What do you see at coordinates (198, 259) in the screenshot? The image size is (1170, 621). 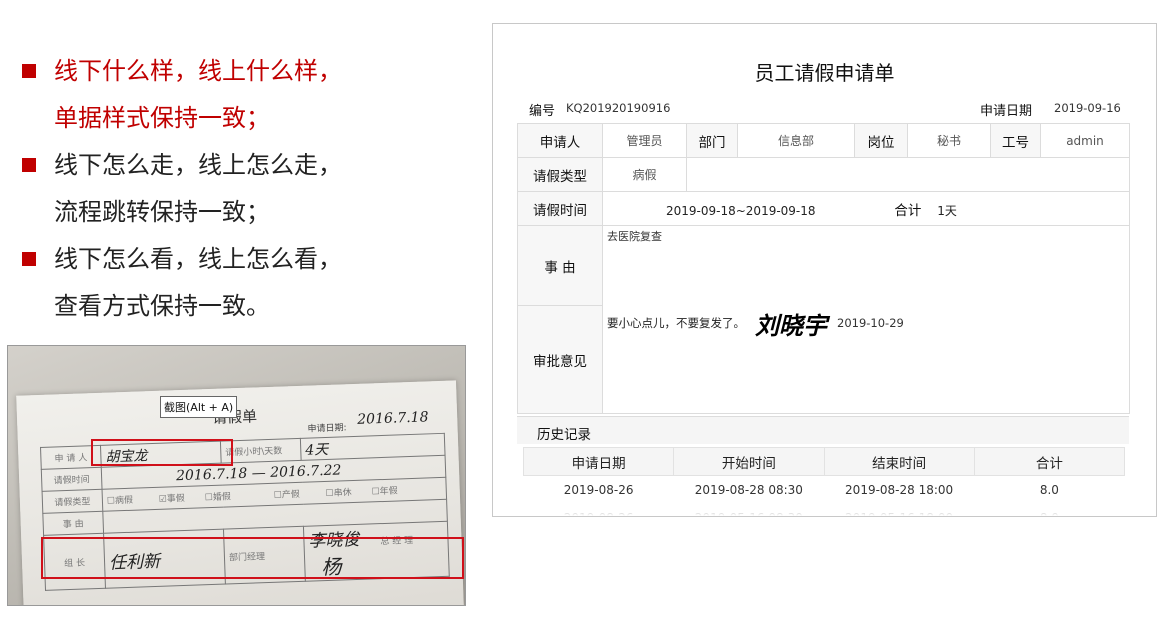 I see `bullet-text: 线下怎么看，线上怎么看，` at bounding box center [198, 259].